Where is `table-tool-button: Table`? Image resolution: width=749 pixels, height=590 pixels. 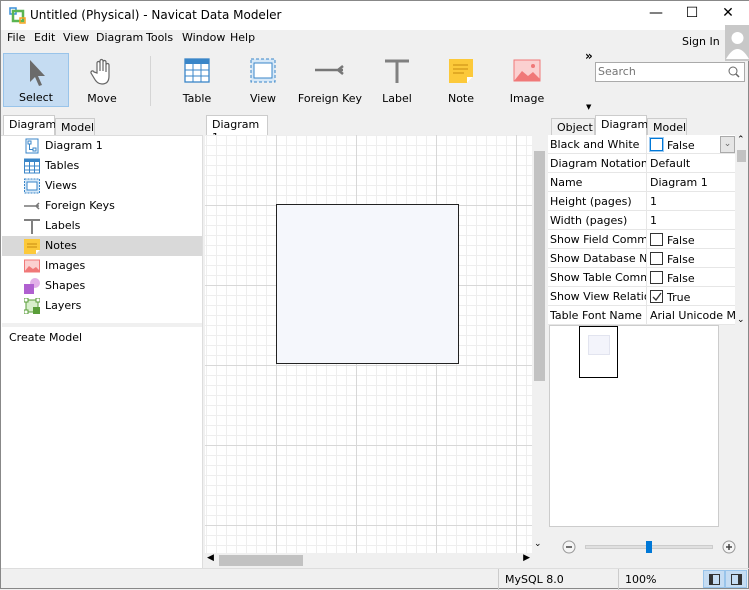
table-tool-button: Table is located at coordinates (197, 80).